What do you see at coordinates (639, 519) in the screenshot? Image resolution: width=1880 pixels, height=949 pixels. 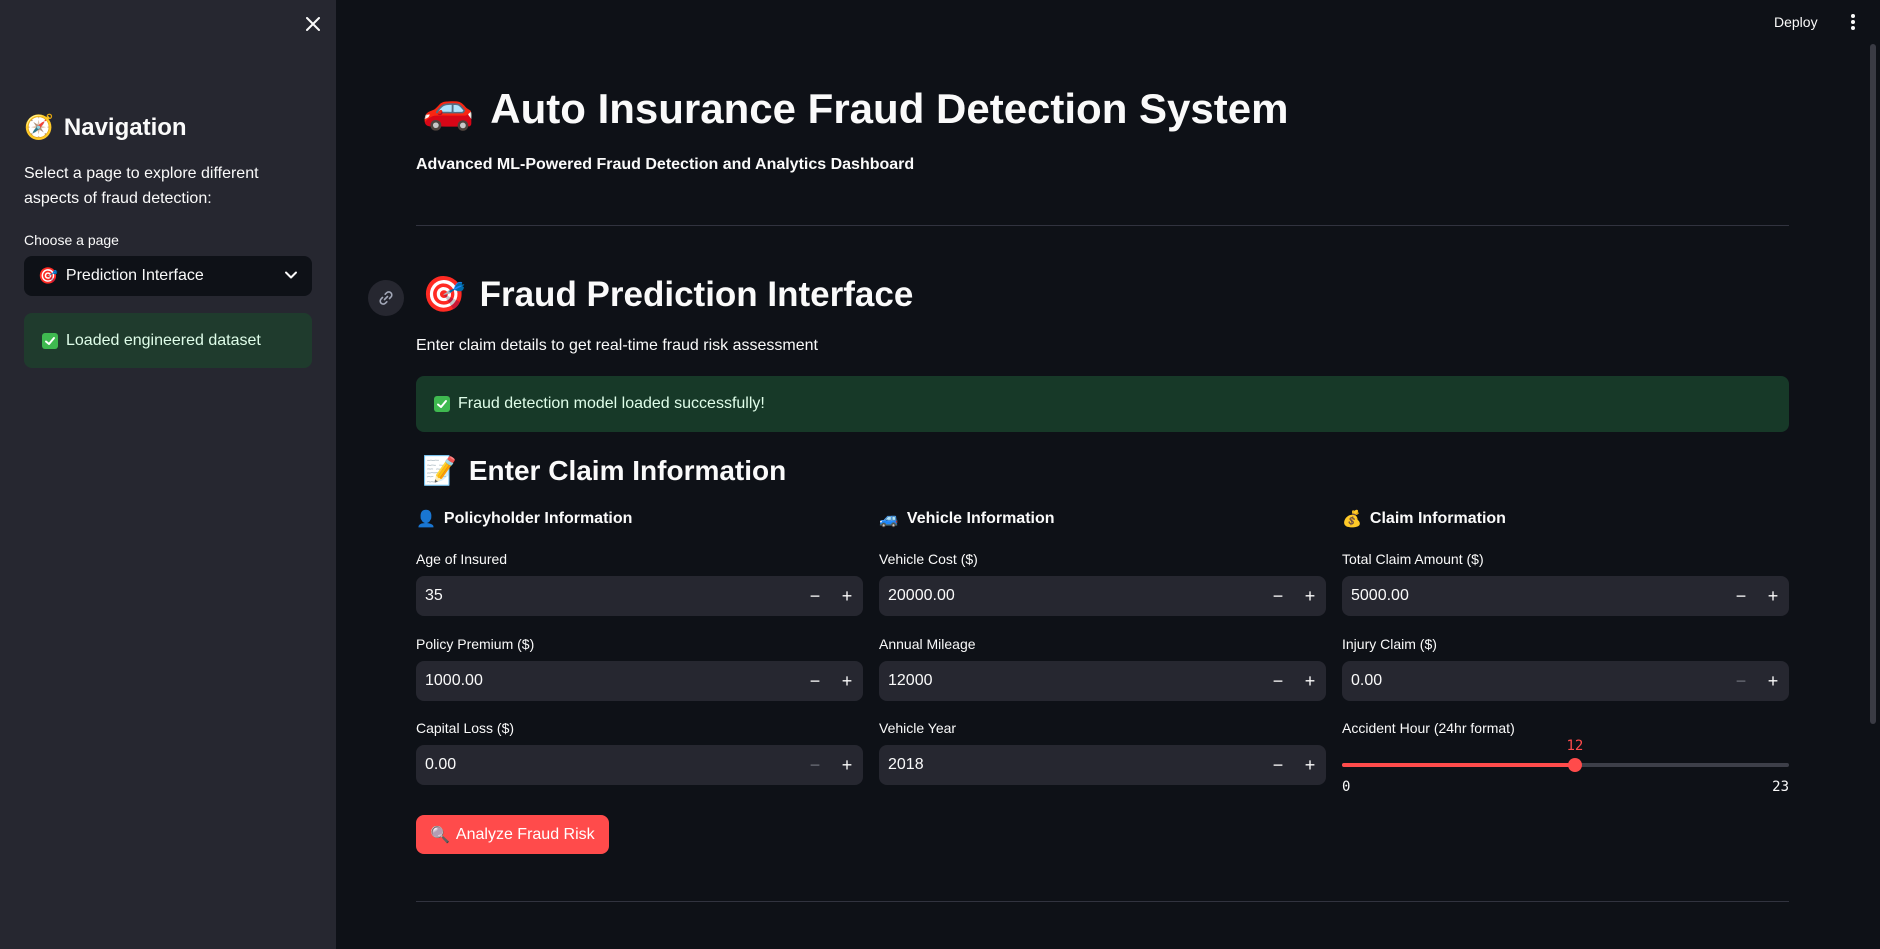 I see `policyholder-heading: 👤 Policyholder Information` at bounding box center [639, 519].